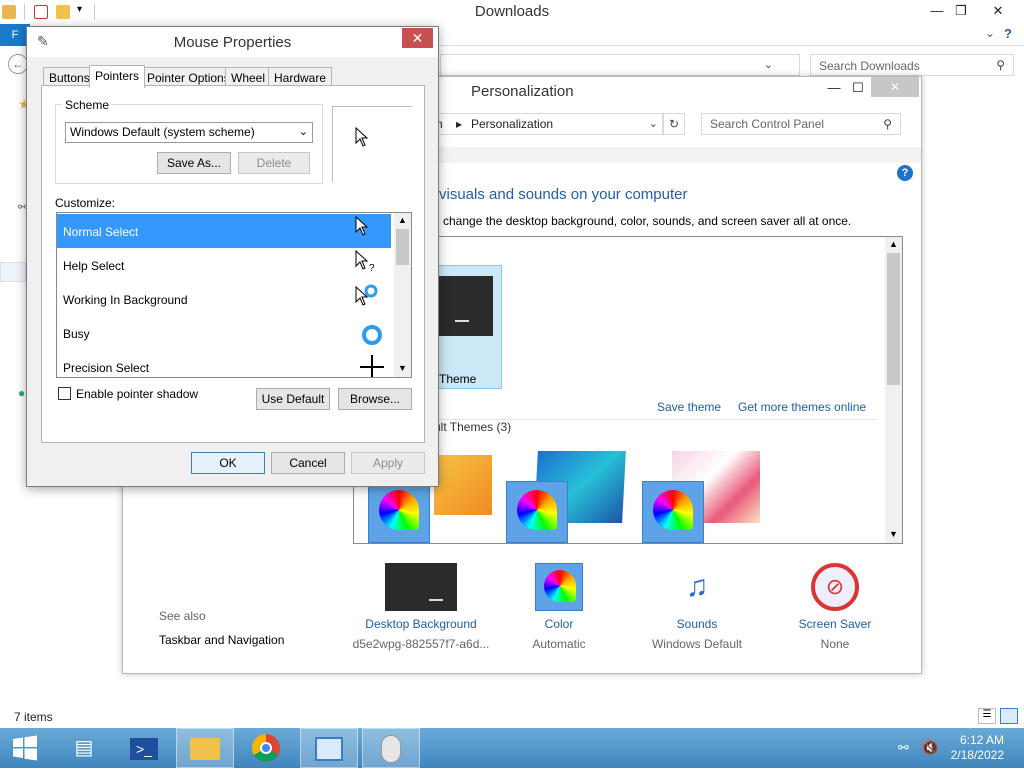 Image resolution: width=1024 pixels, height=777 pixels. What do you see at coordinates (84, 748) in the screenshot?
I see `server-manager-icon: ▤` at bounding box center [84, 748].